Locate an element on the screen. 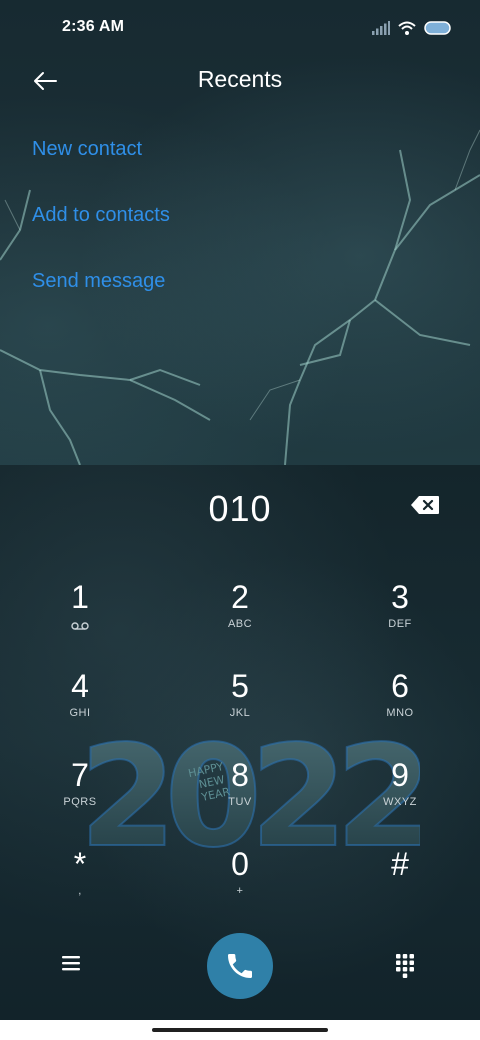  key-digit: * is located at coordinates (80, 864).